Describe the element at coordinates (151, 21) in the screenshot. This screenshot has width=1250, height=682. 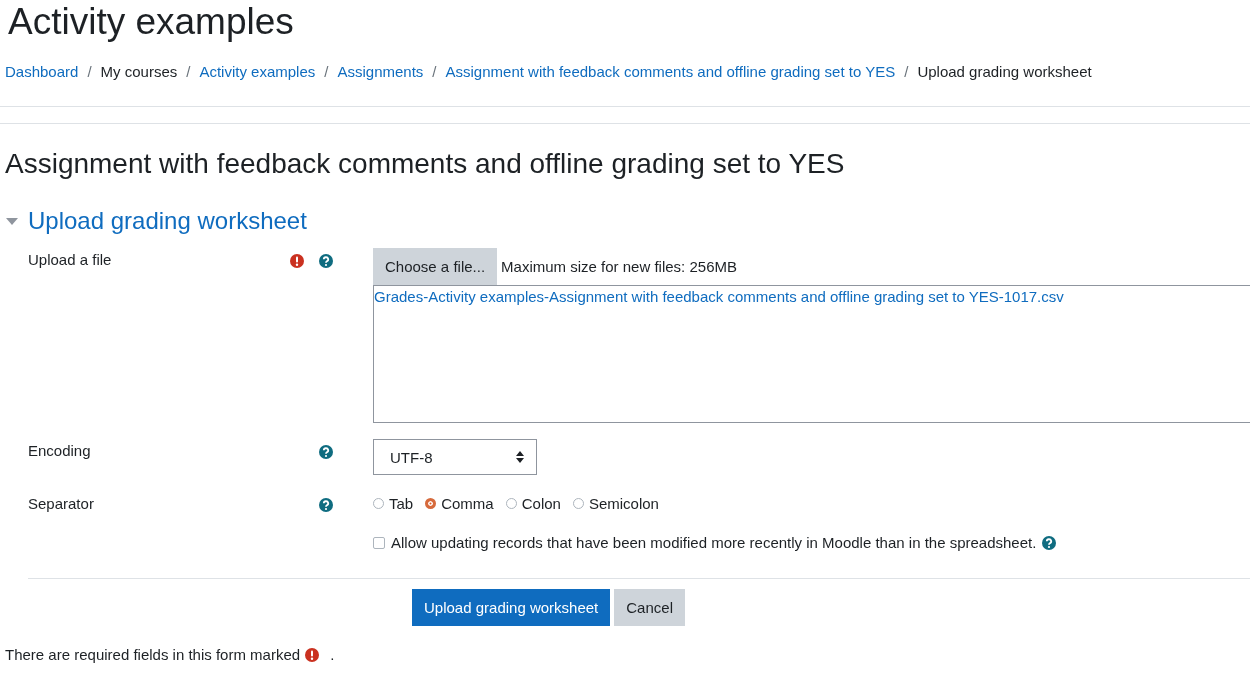
I see `page-title: Activity examples` at that location.